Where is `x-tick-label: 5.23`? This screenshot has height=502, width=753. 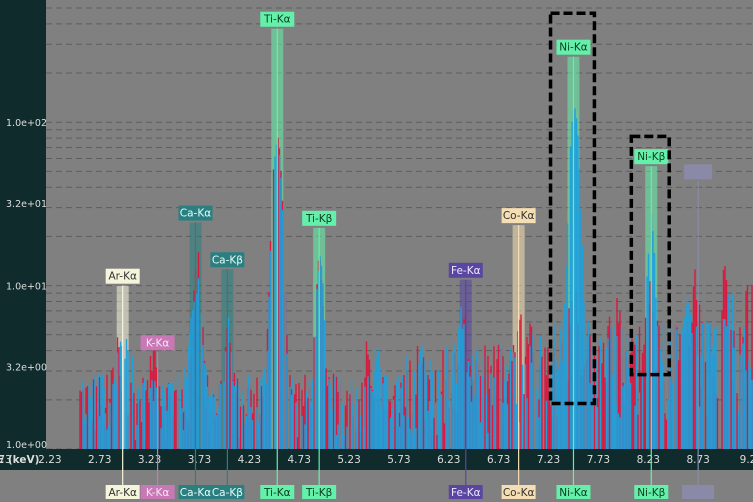
x-tick-label: 5.23 is located at coordinates (348, 460).